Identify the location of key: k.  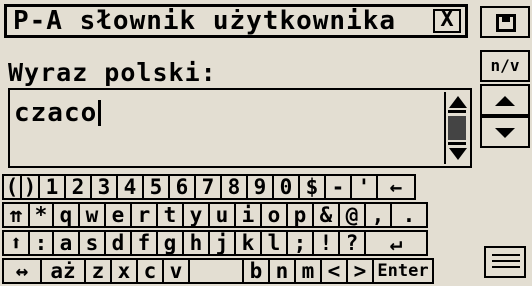
(248, 243).